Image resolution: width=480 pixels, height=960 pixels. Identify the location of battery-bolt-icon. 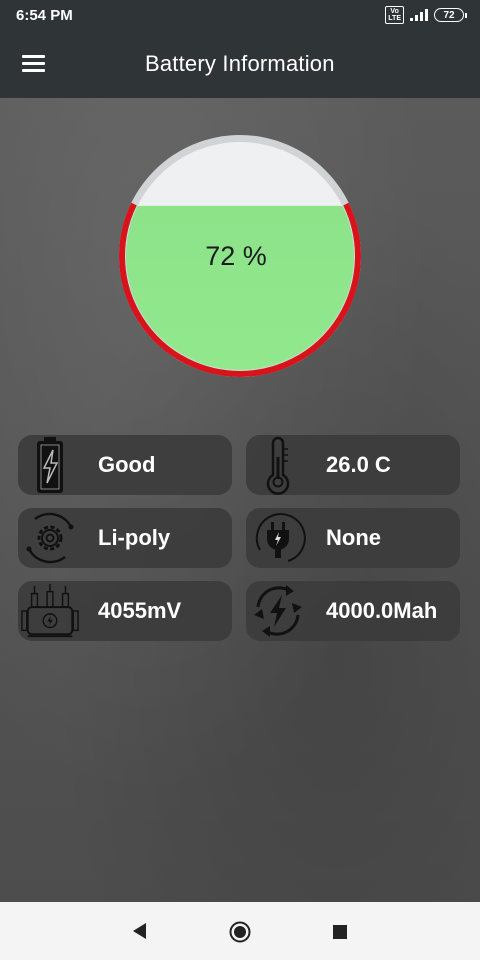
(50, 465).